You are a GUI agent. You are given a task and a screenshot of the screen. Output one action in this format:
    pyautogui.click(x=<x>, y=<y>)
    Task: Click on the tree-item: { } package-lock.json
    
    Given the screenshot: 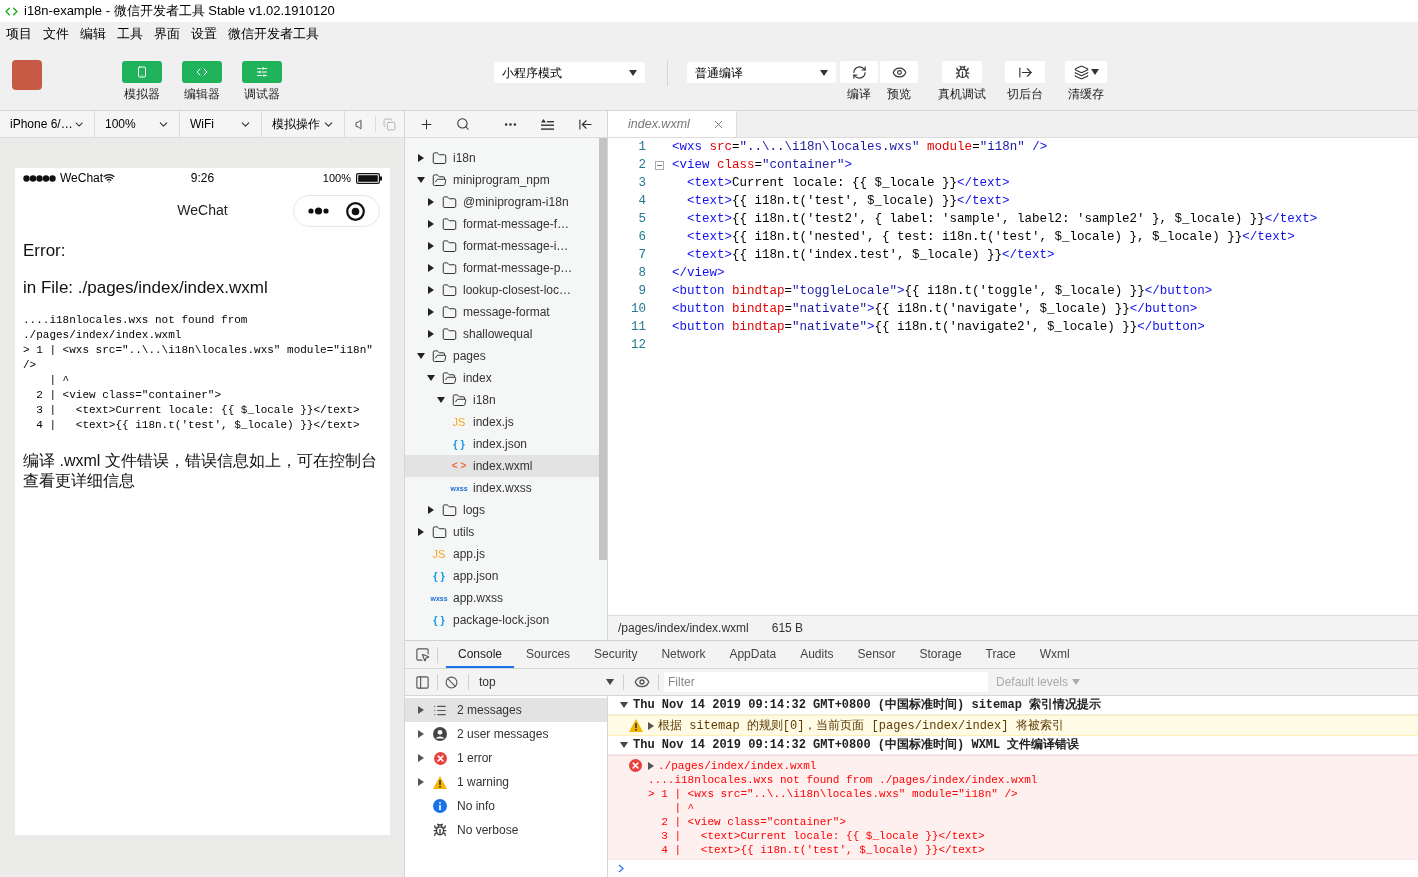 What is the action you would take?
    pyautogui.click(x=502, y=620)
    